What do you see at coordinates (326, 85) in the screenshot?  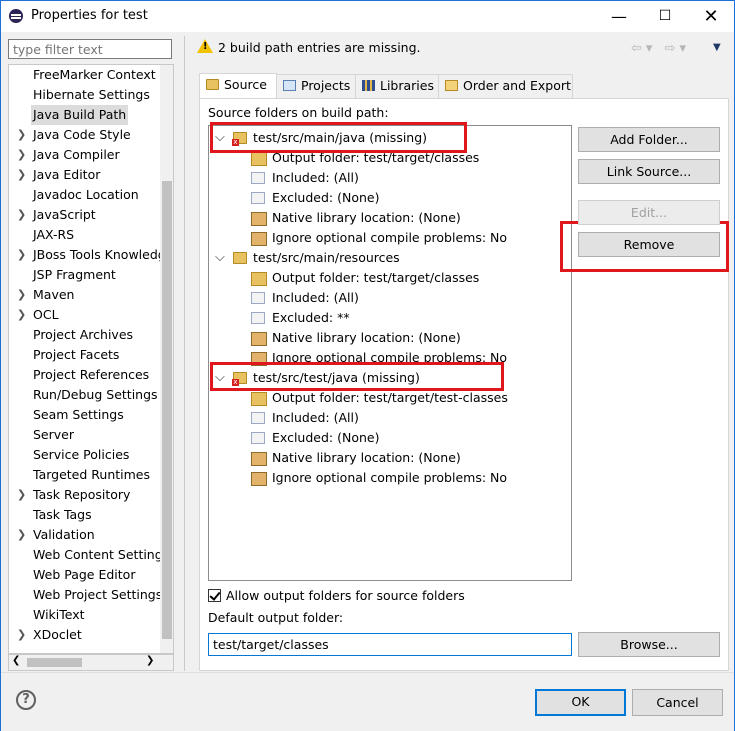 I see `tab-label: Projects` at bounding box center [326, 85].